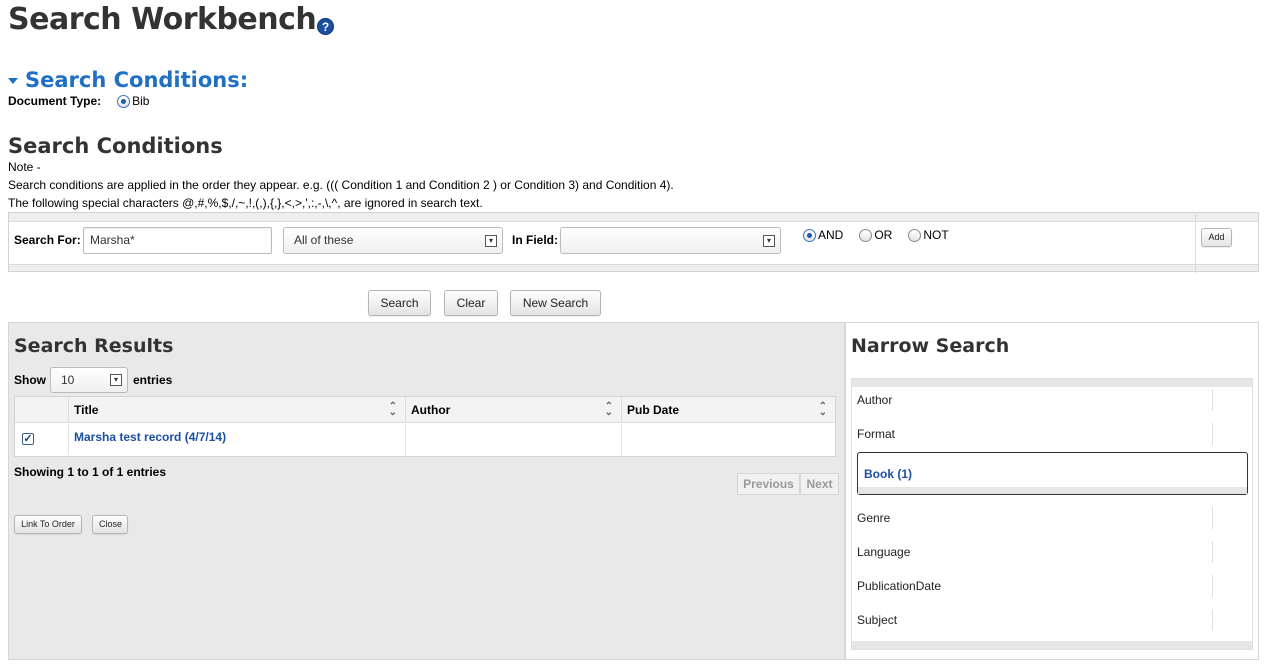 This screenshot has width=1264, height=666. I want to click on facet-language: Language, so click(883, 552).